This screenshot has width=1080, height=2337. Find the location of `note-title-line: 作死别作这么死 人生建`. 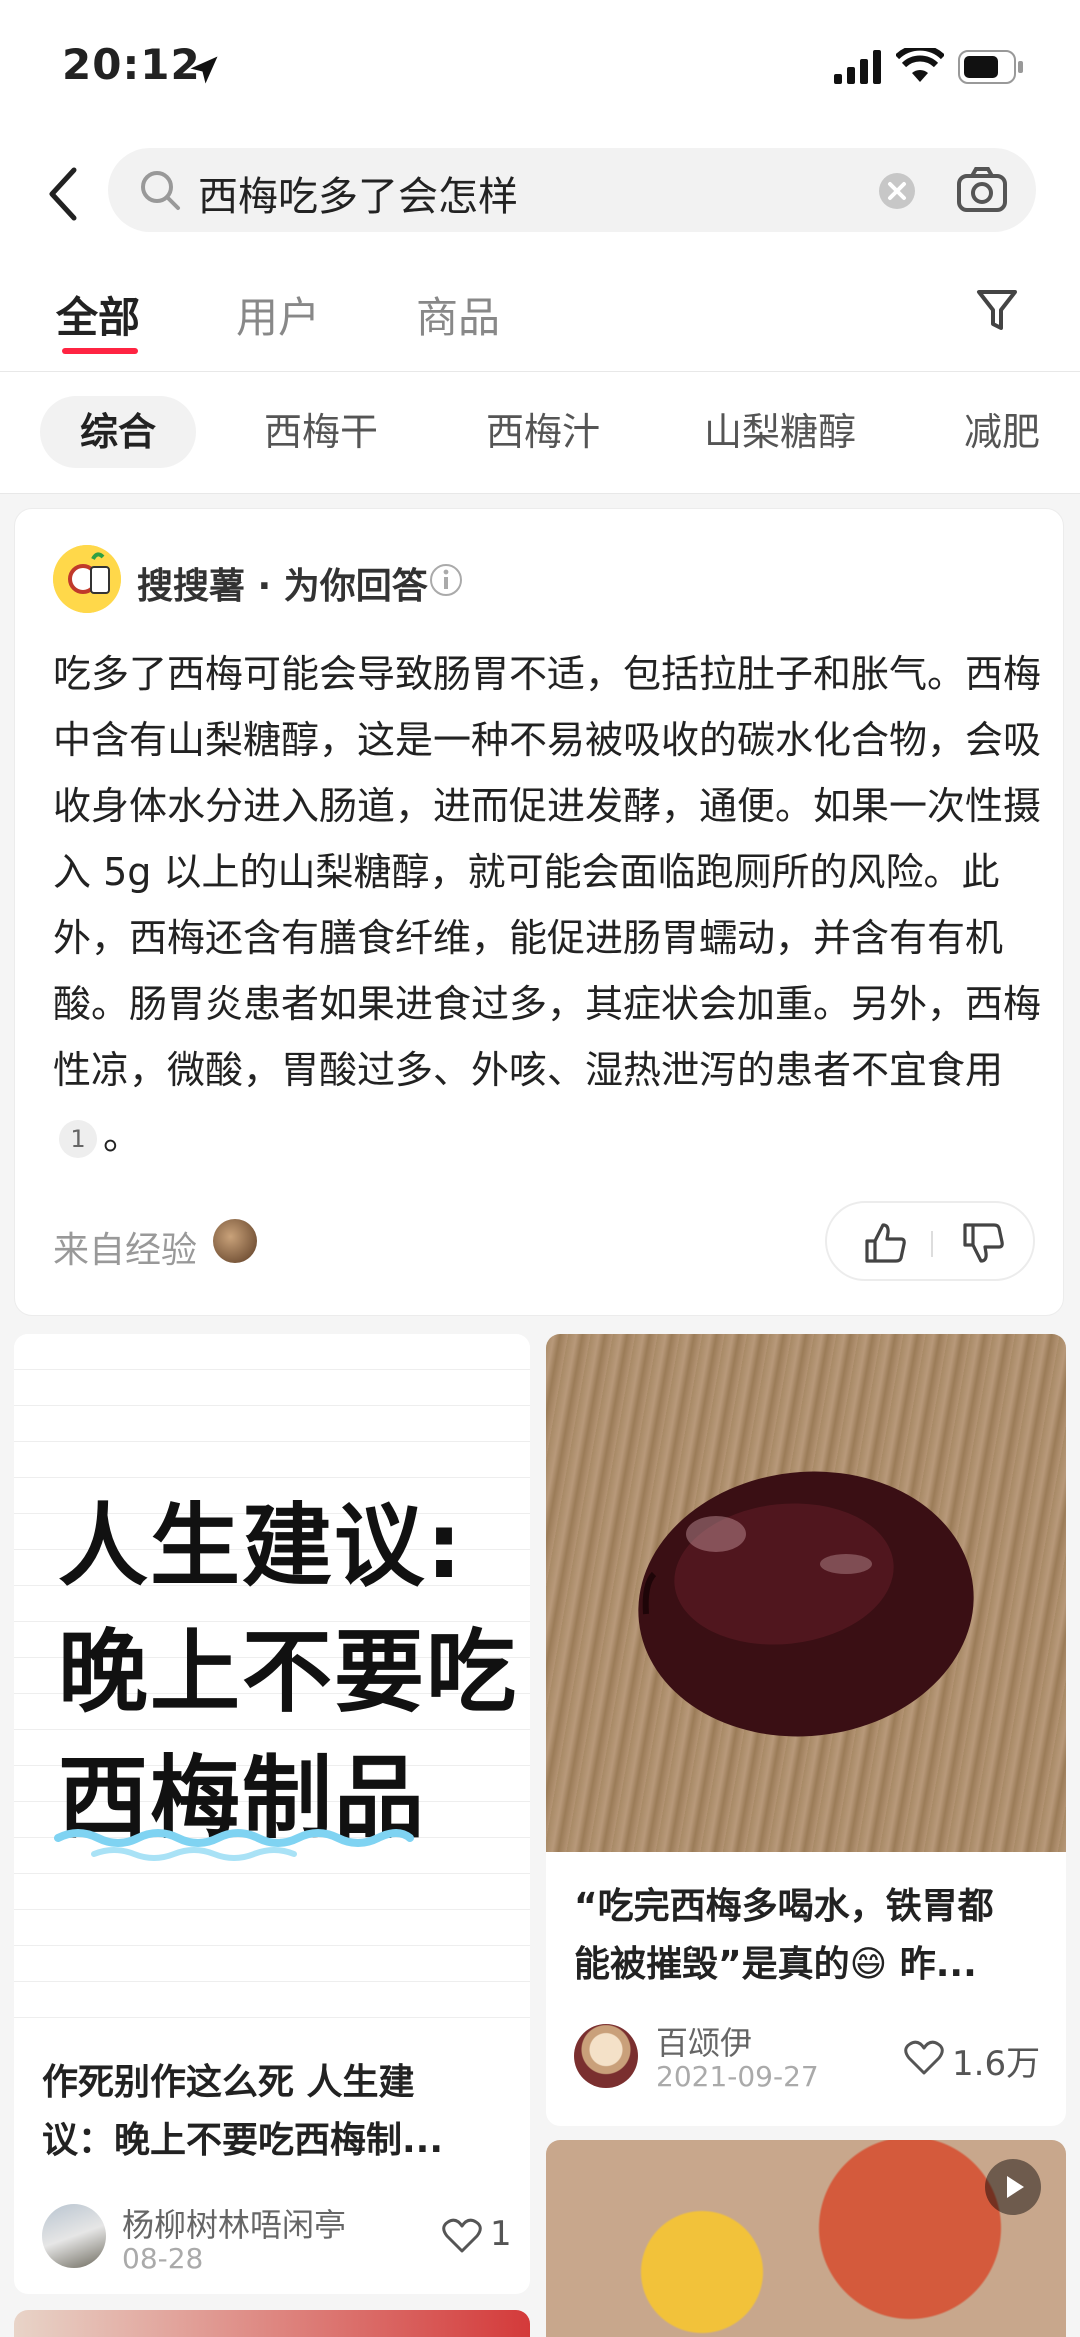

note-title-line: 作死别作这么死 人生建 is located at coordinates (228, 2082).